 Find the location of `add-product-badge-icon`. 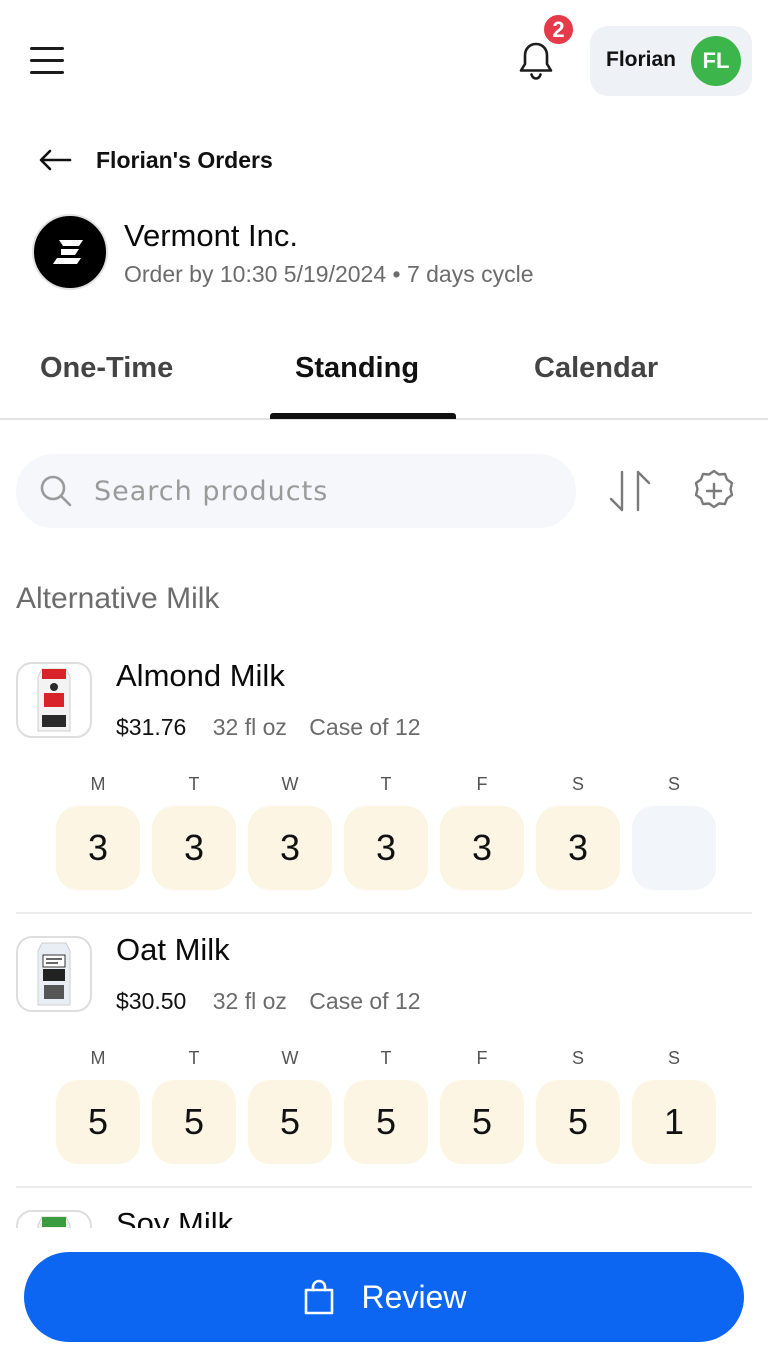

add-product-badge-icon is located at coordinates (714, 491).